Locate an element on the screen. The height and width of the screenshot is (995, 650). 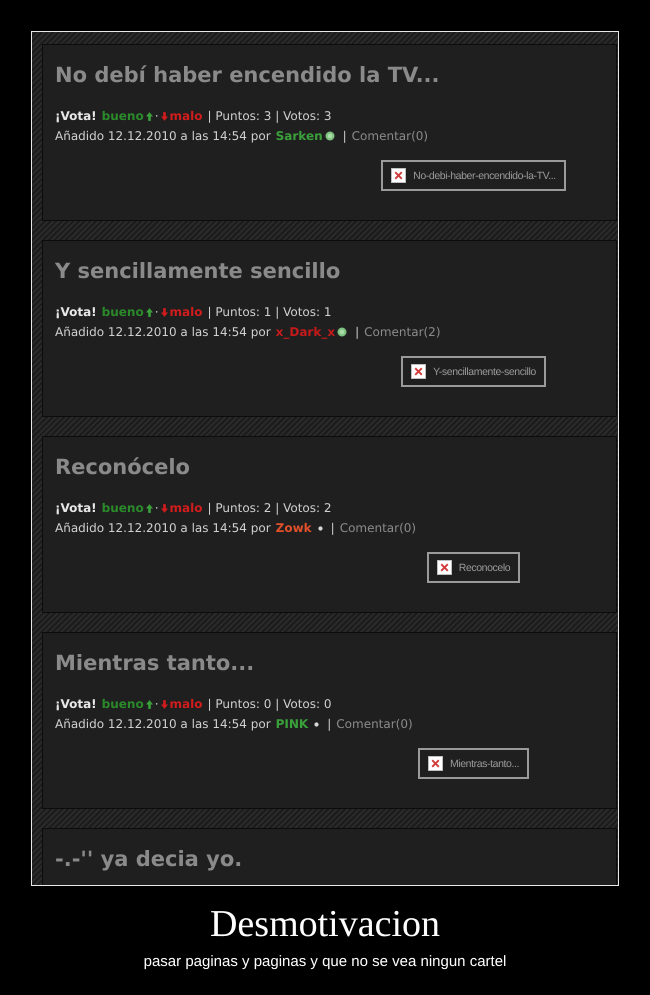
poster-title: Desmotivacion is located at coordinates (325, 924).